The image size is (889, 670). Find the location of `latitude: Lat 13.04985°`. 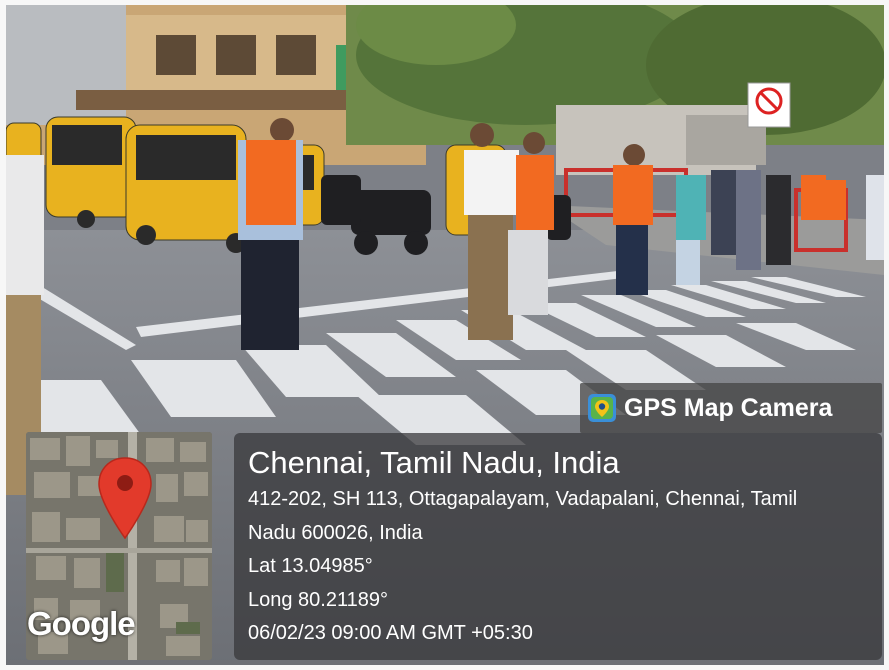

latitude: Lat 13.04985° is located at coordinates (310, 566).